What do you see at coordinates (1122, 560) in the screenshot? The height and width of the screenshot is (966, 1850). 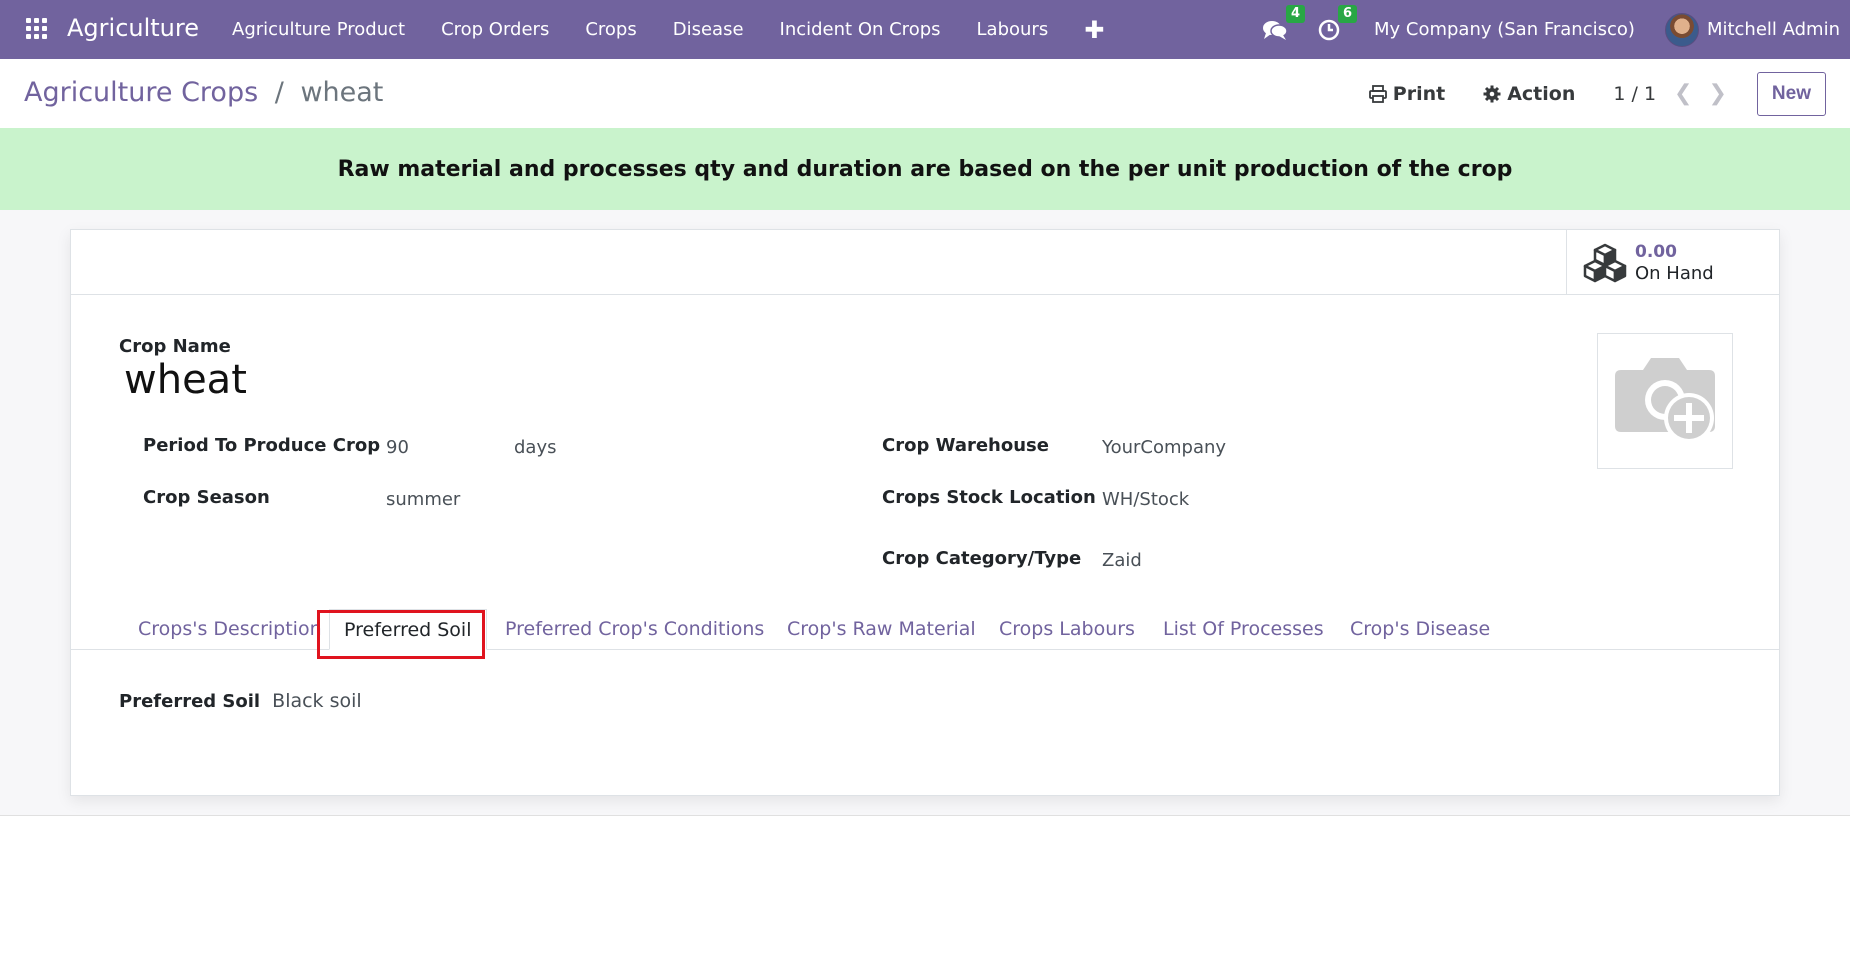 I see `category-field: Zaid` at bounding box center [1122, 560].